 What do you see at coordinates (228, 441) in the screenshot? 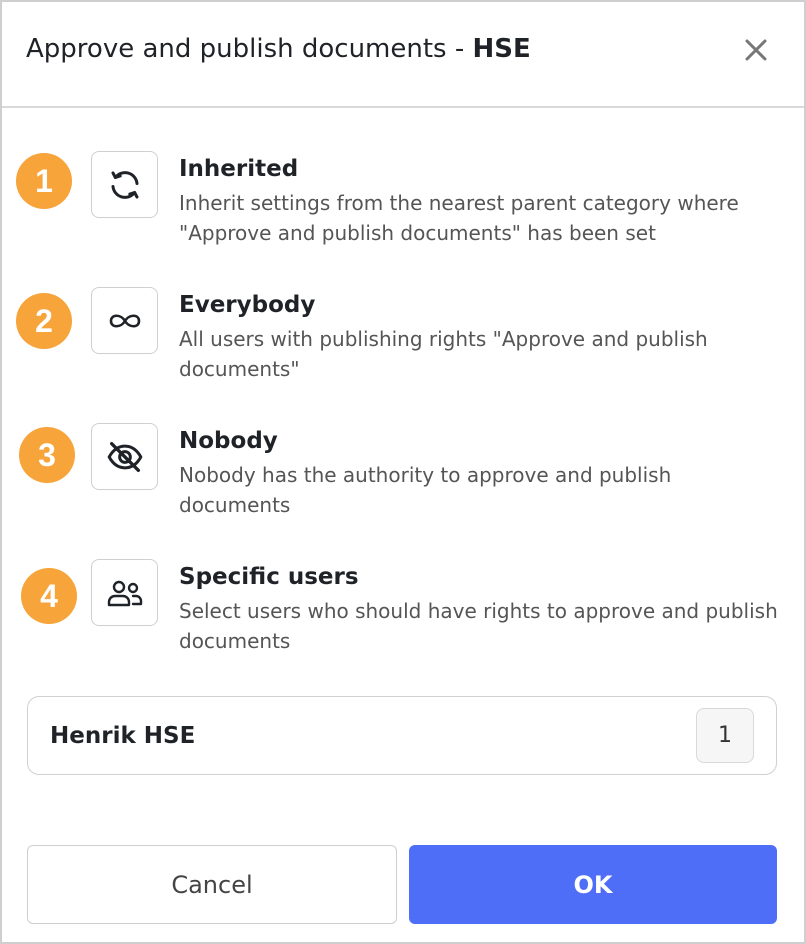
I see `option-title-nobody: Nobody` at bounding box center [228, 441].